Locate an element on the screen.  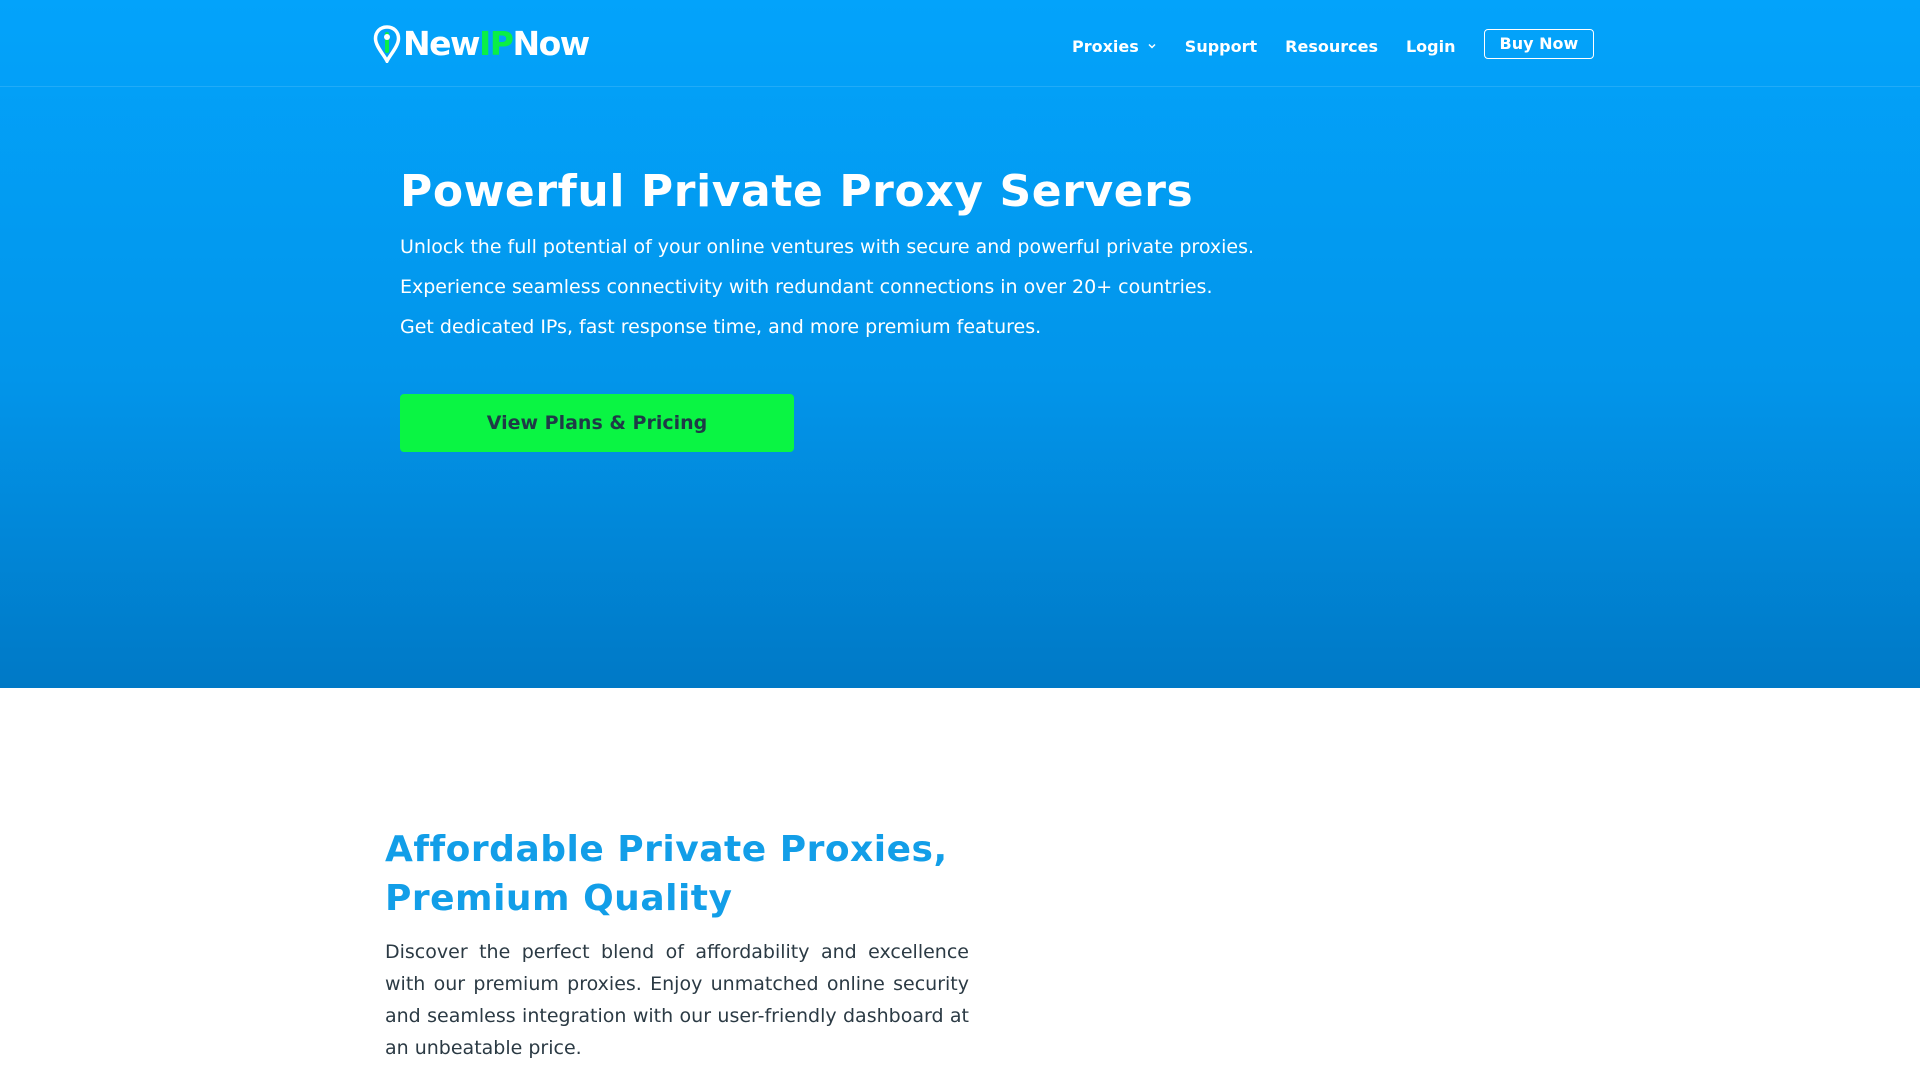
main-nav: Proxies Support Resources Login Buy Now is located at coordinates (1333, 44).